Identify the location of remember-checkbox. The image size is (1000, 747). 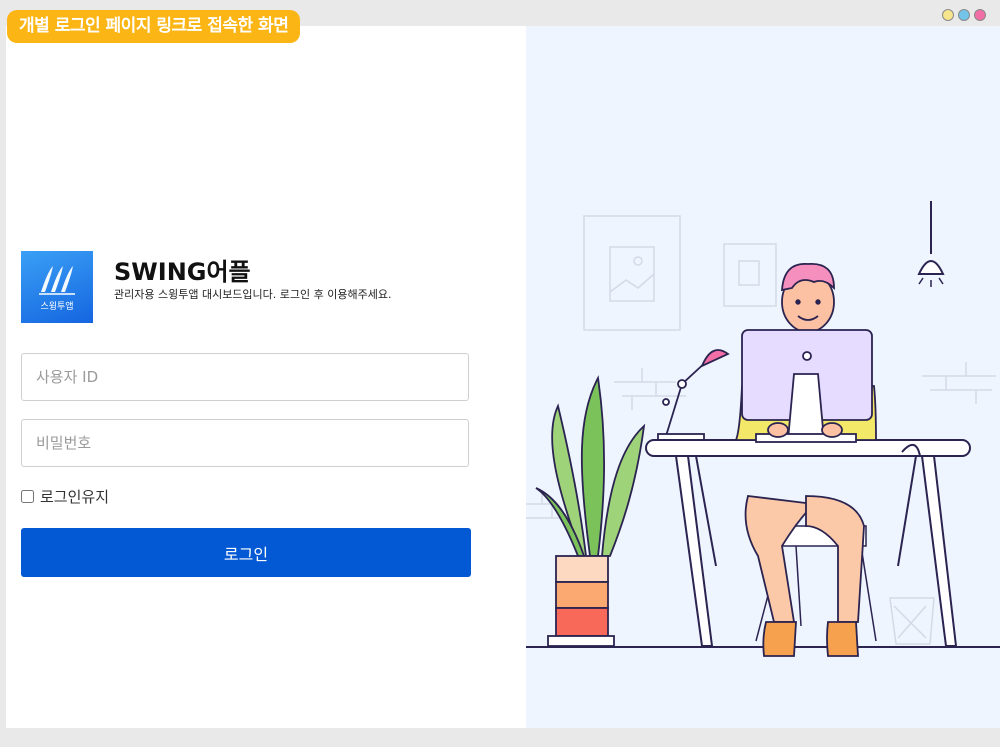
(27, 496).